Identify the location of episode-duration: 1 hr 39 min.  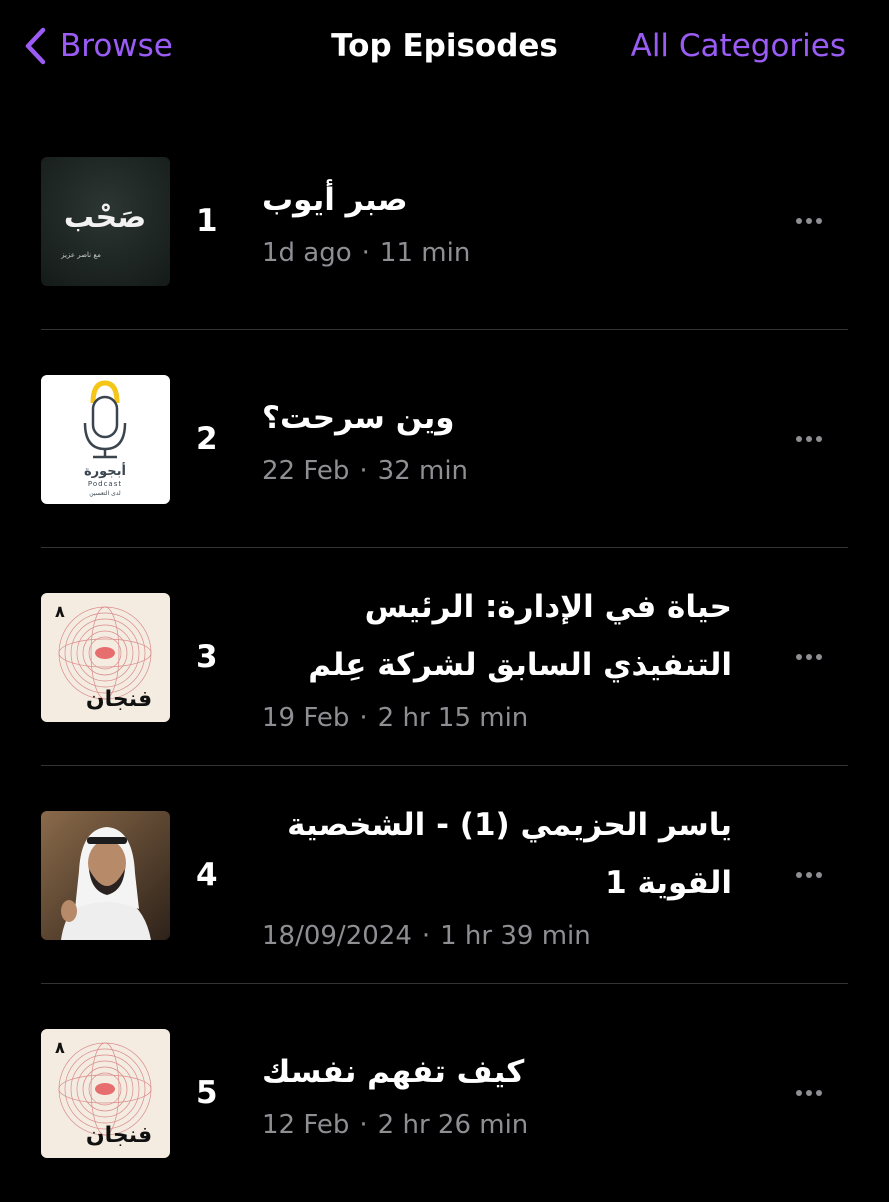
(515, 936).